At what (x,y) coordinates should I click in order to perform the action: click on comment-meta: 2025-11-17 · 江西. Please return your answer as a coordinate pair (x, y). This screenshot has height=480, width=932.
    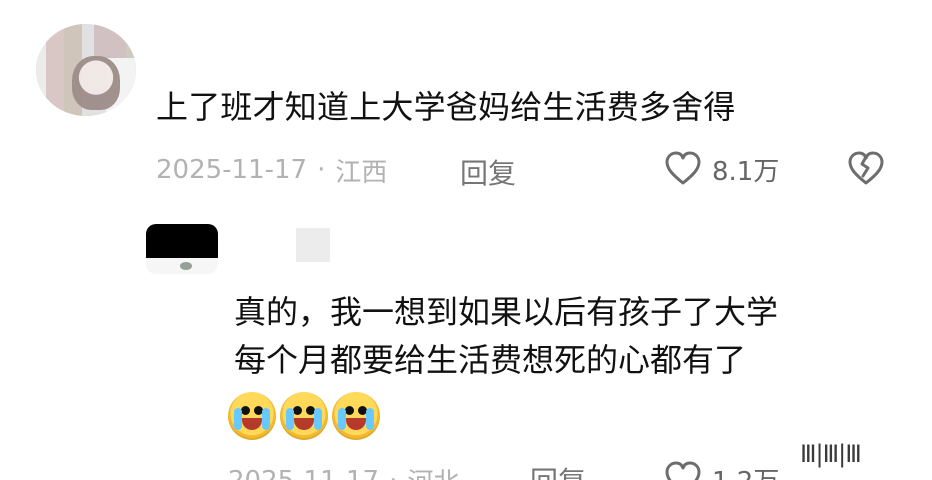
    Looking at the image, I should click on (271, 170).